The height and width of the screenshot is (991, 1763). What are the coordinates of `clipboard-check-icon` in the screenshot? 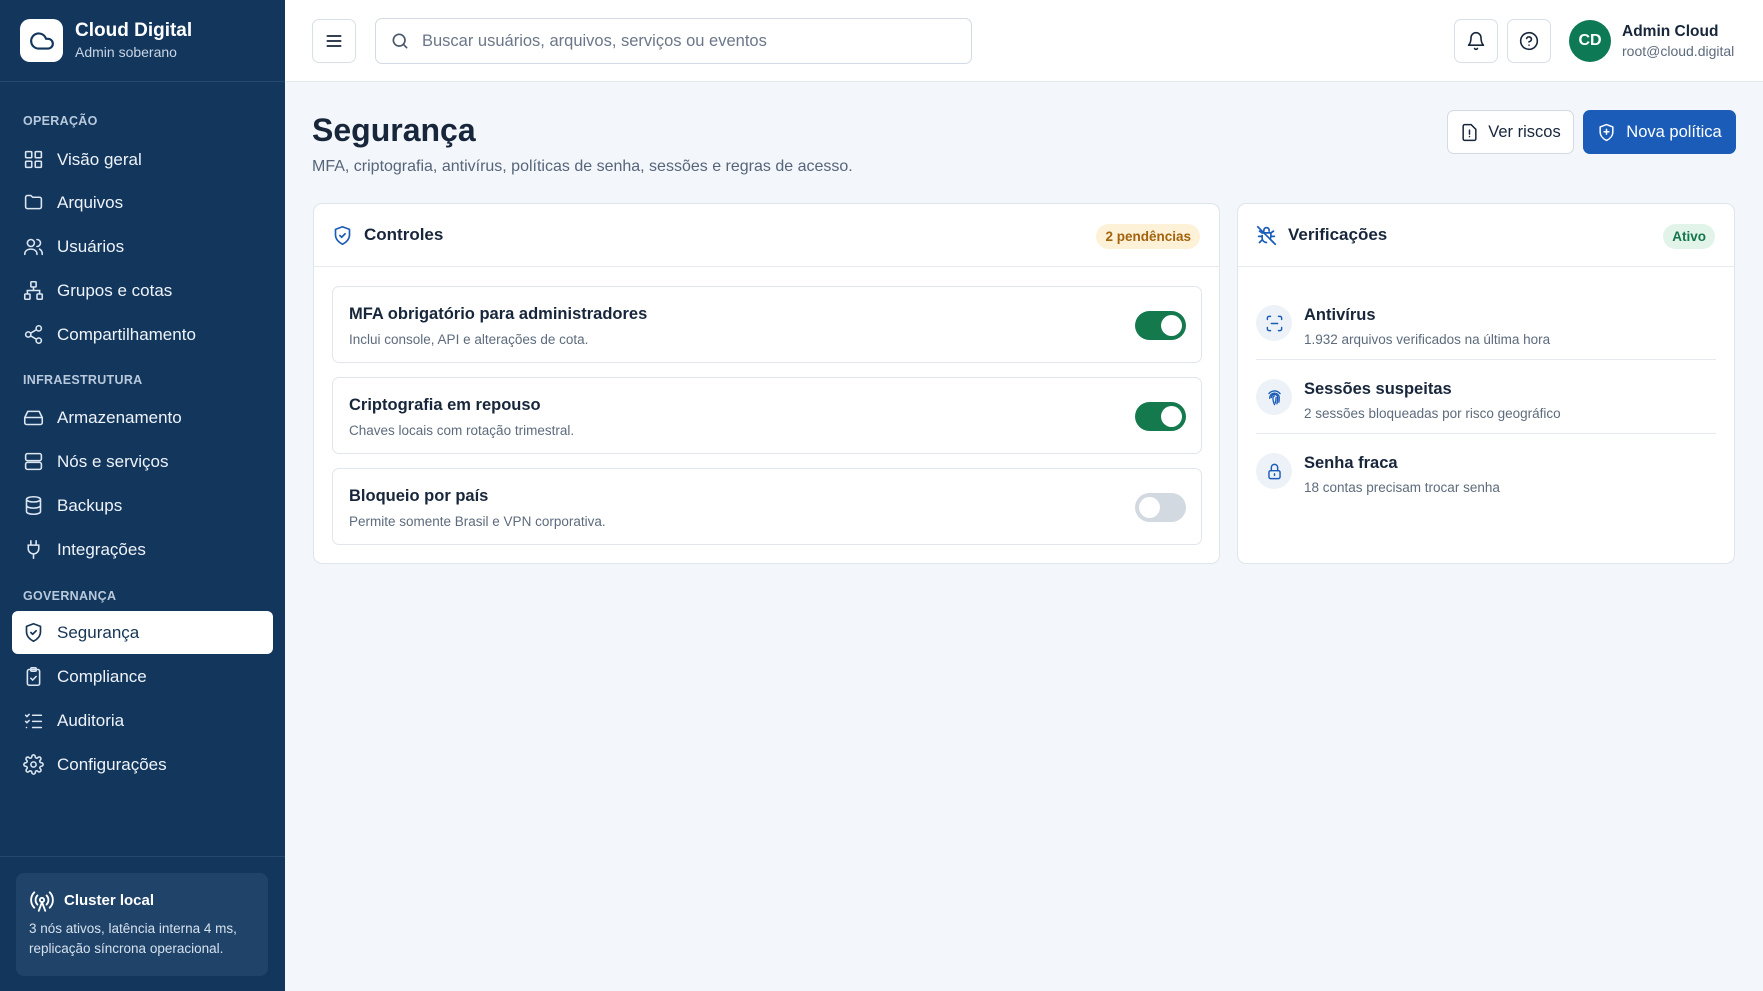 It's located at (33, 676).